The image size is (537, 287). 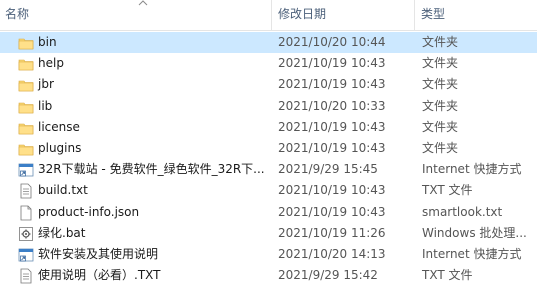 I want to click on file-date-modified: 2021/10/20 10:44, so click(x=332, y=42).